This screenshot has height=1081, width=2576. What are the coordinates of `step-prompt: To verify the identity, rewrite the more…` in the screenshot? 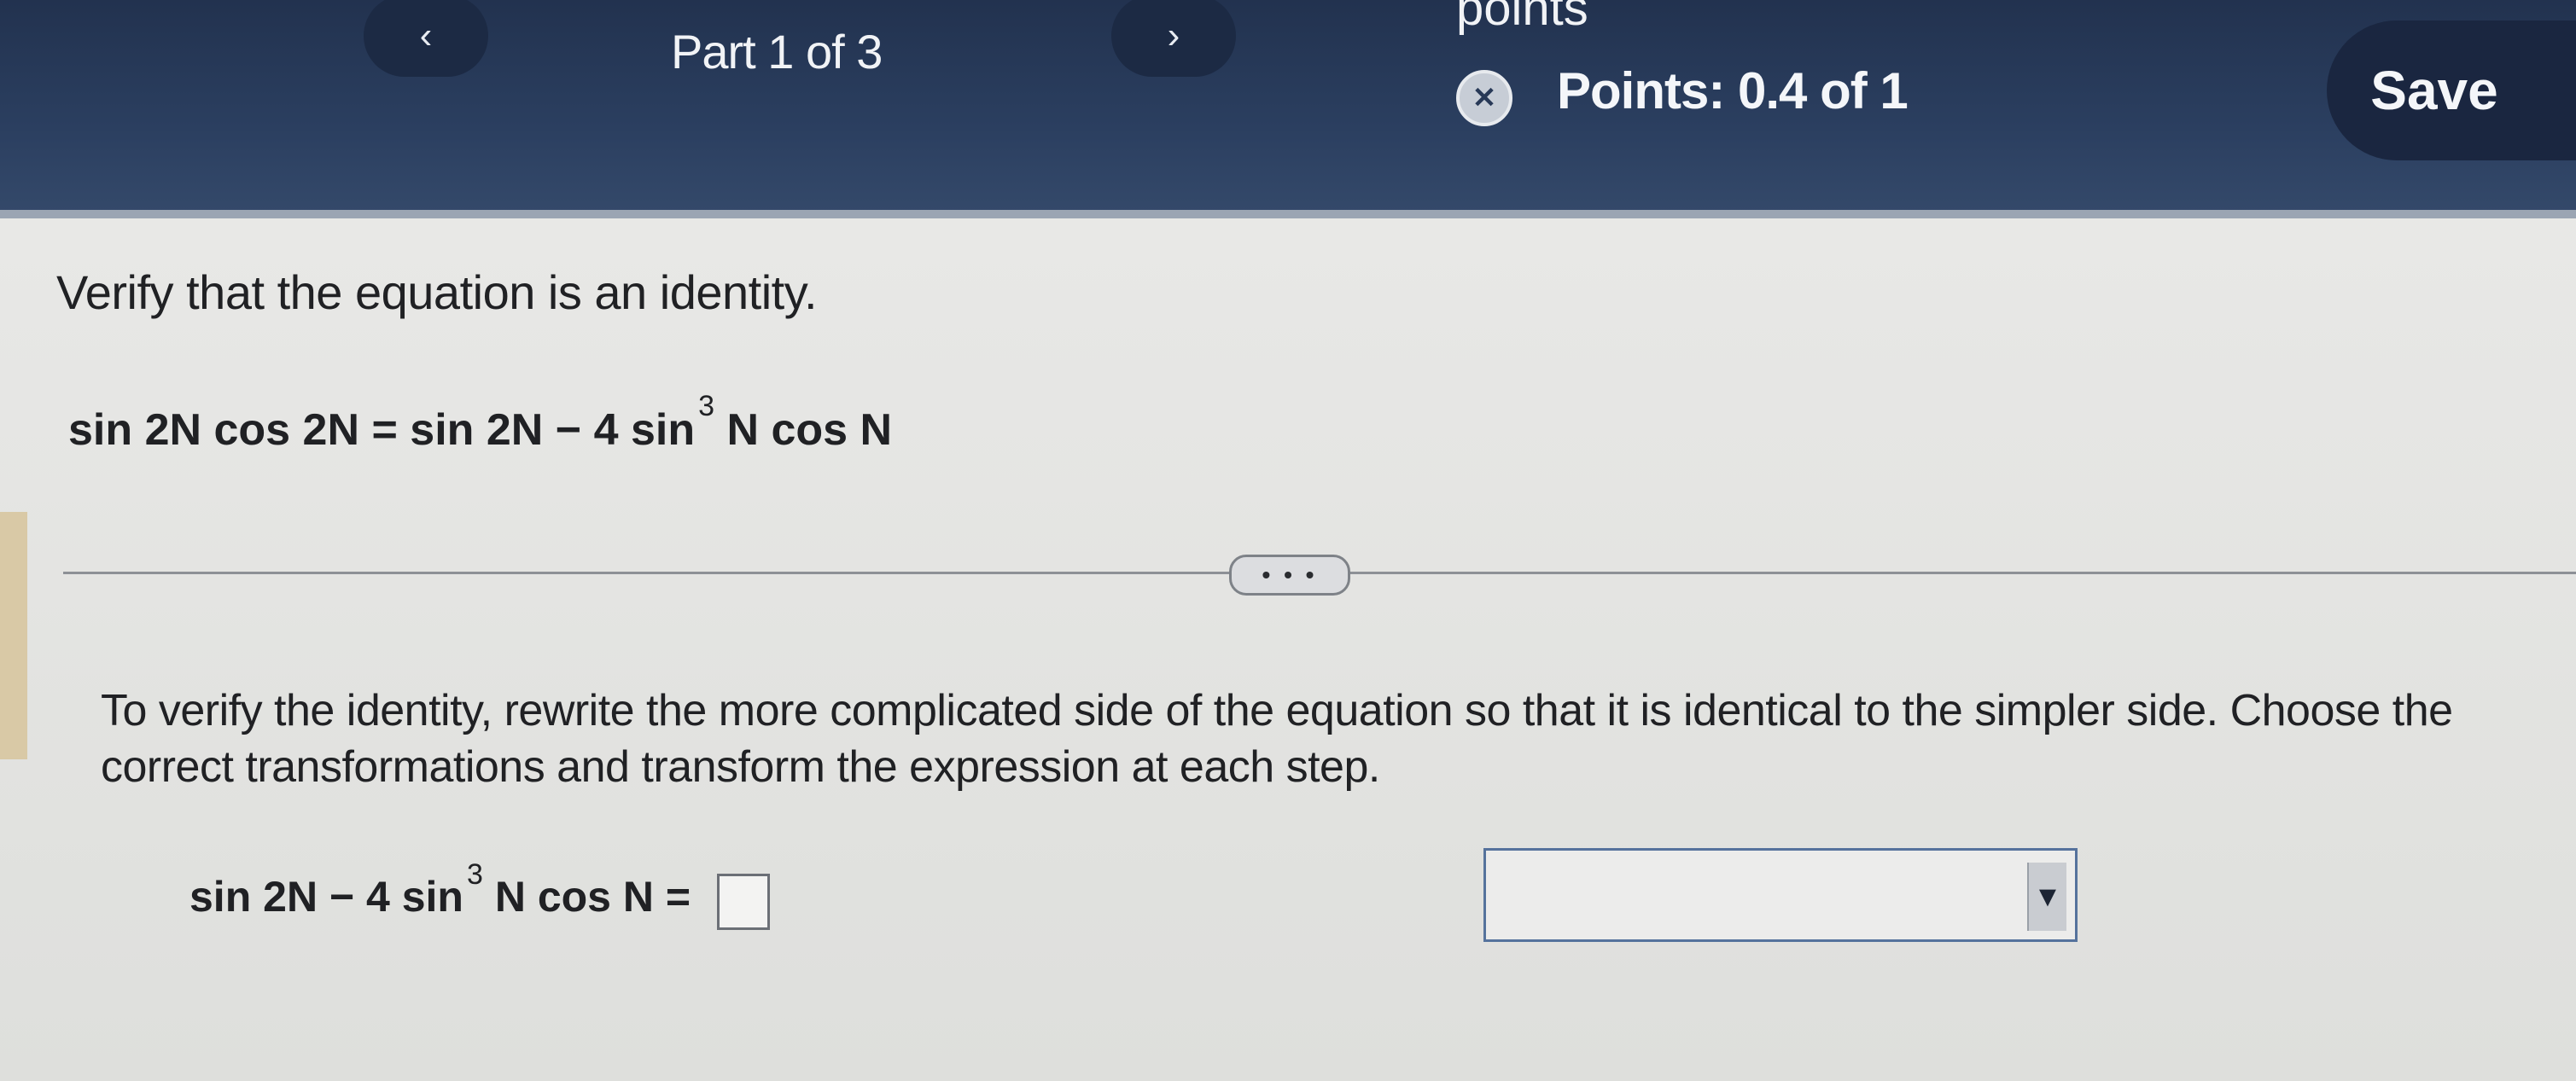 It's located at (1277, 739).